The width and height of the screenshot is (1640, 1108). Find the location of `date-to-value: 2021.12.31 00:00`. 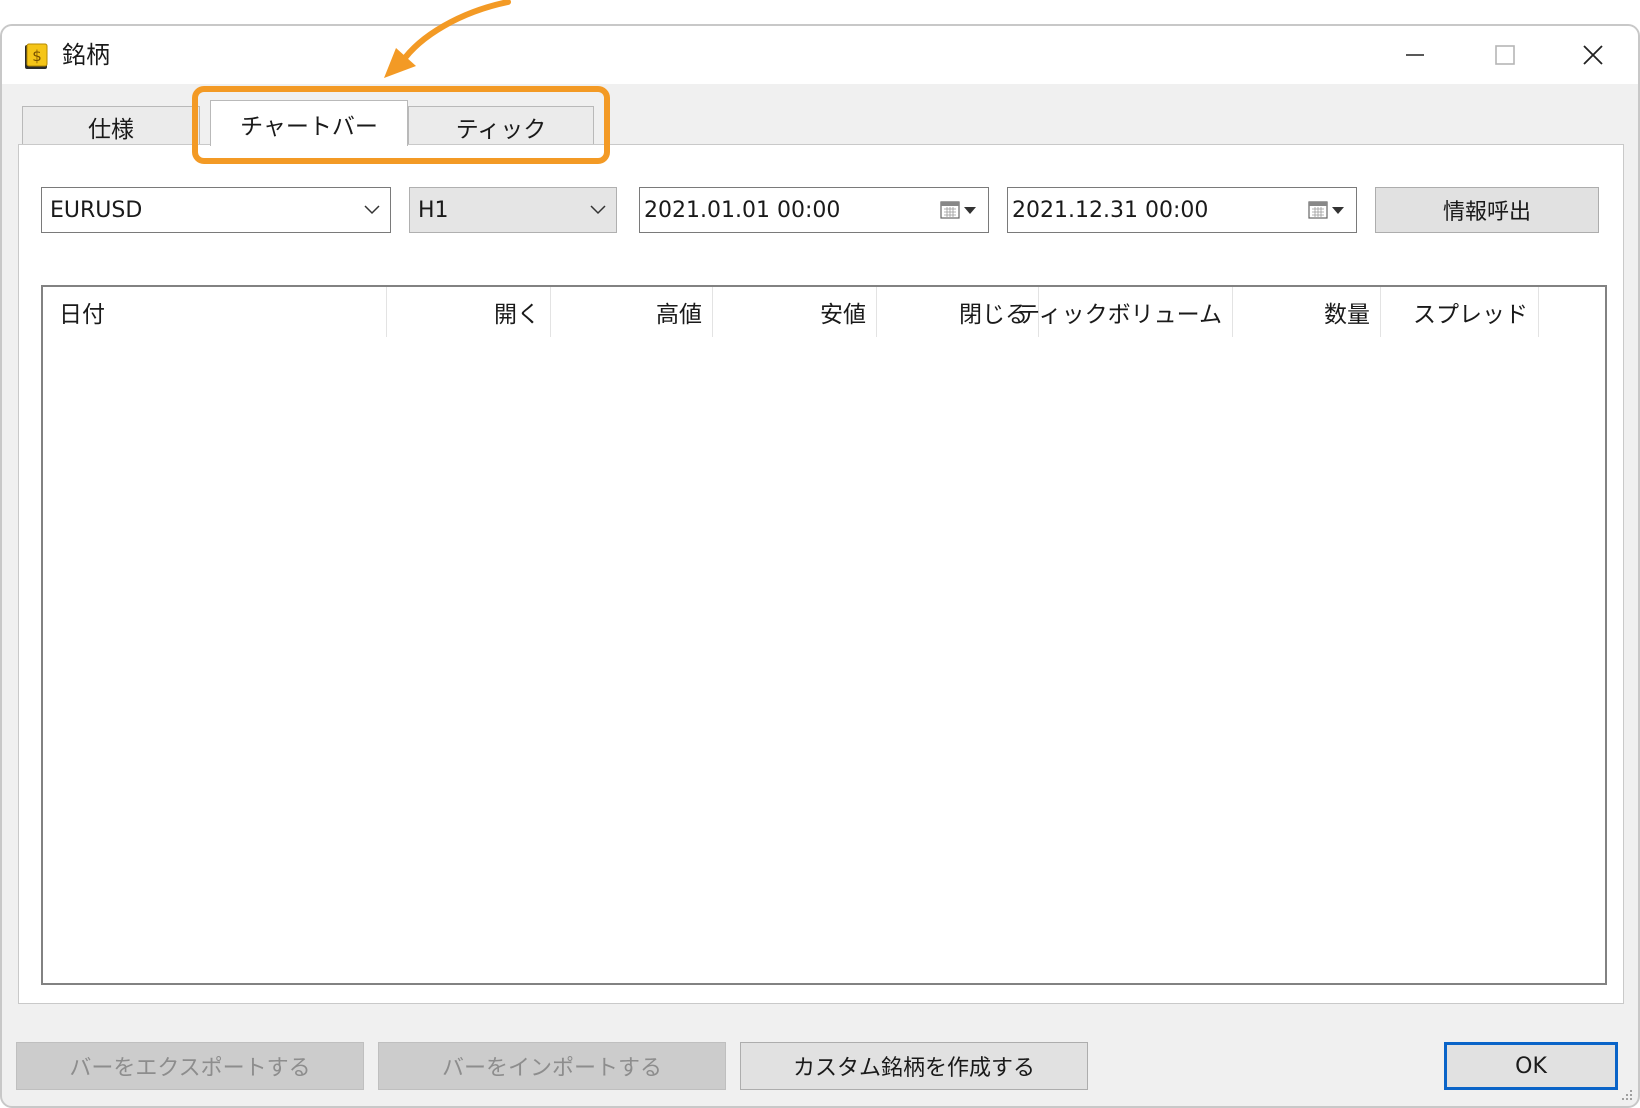

date-to-value: 2021.12.31 00:00 is located at coordinates (1110, 210).